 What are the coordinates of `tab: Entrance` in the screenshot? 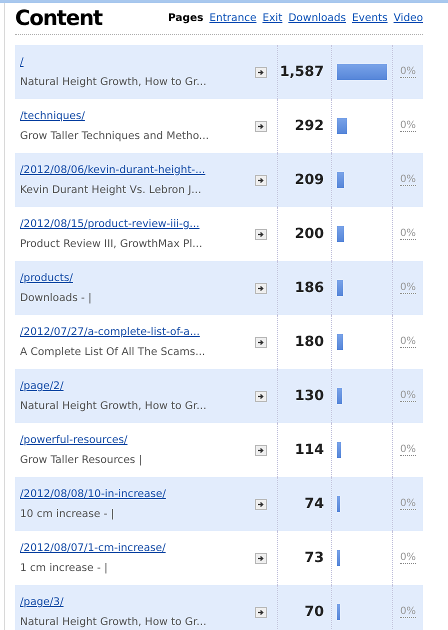 It's located at (232, 18).